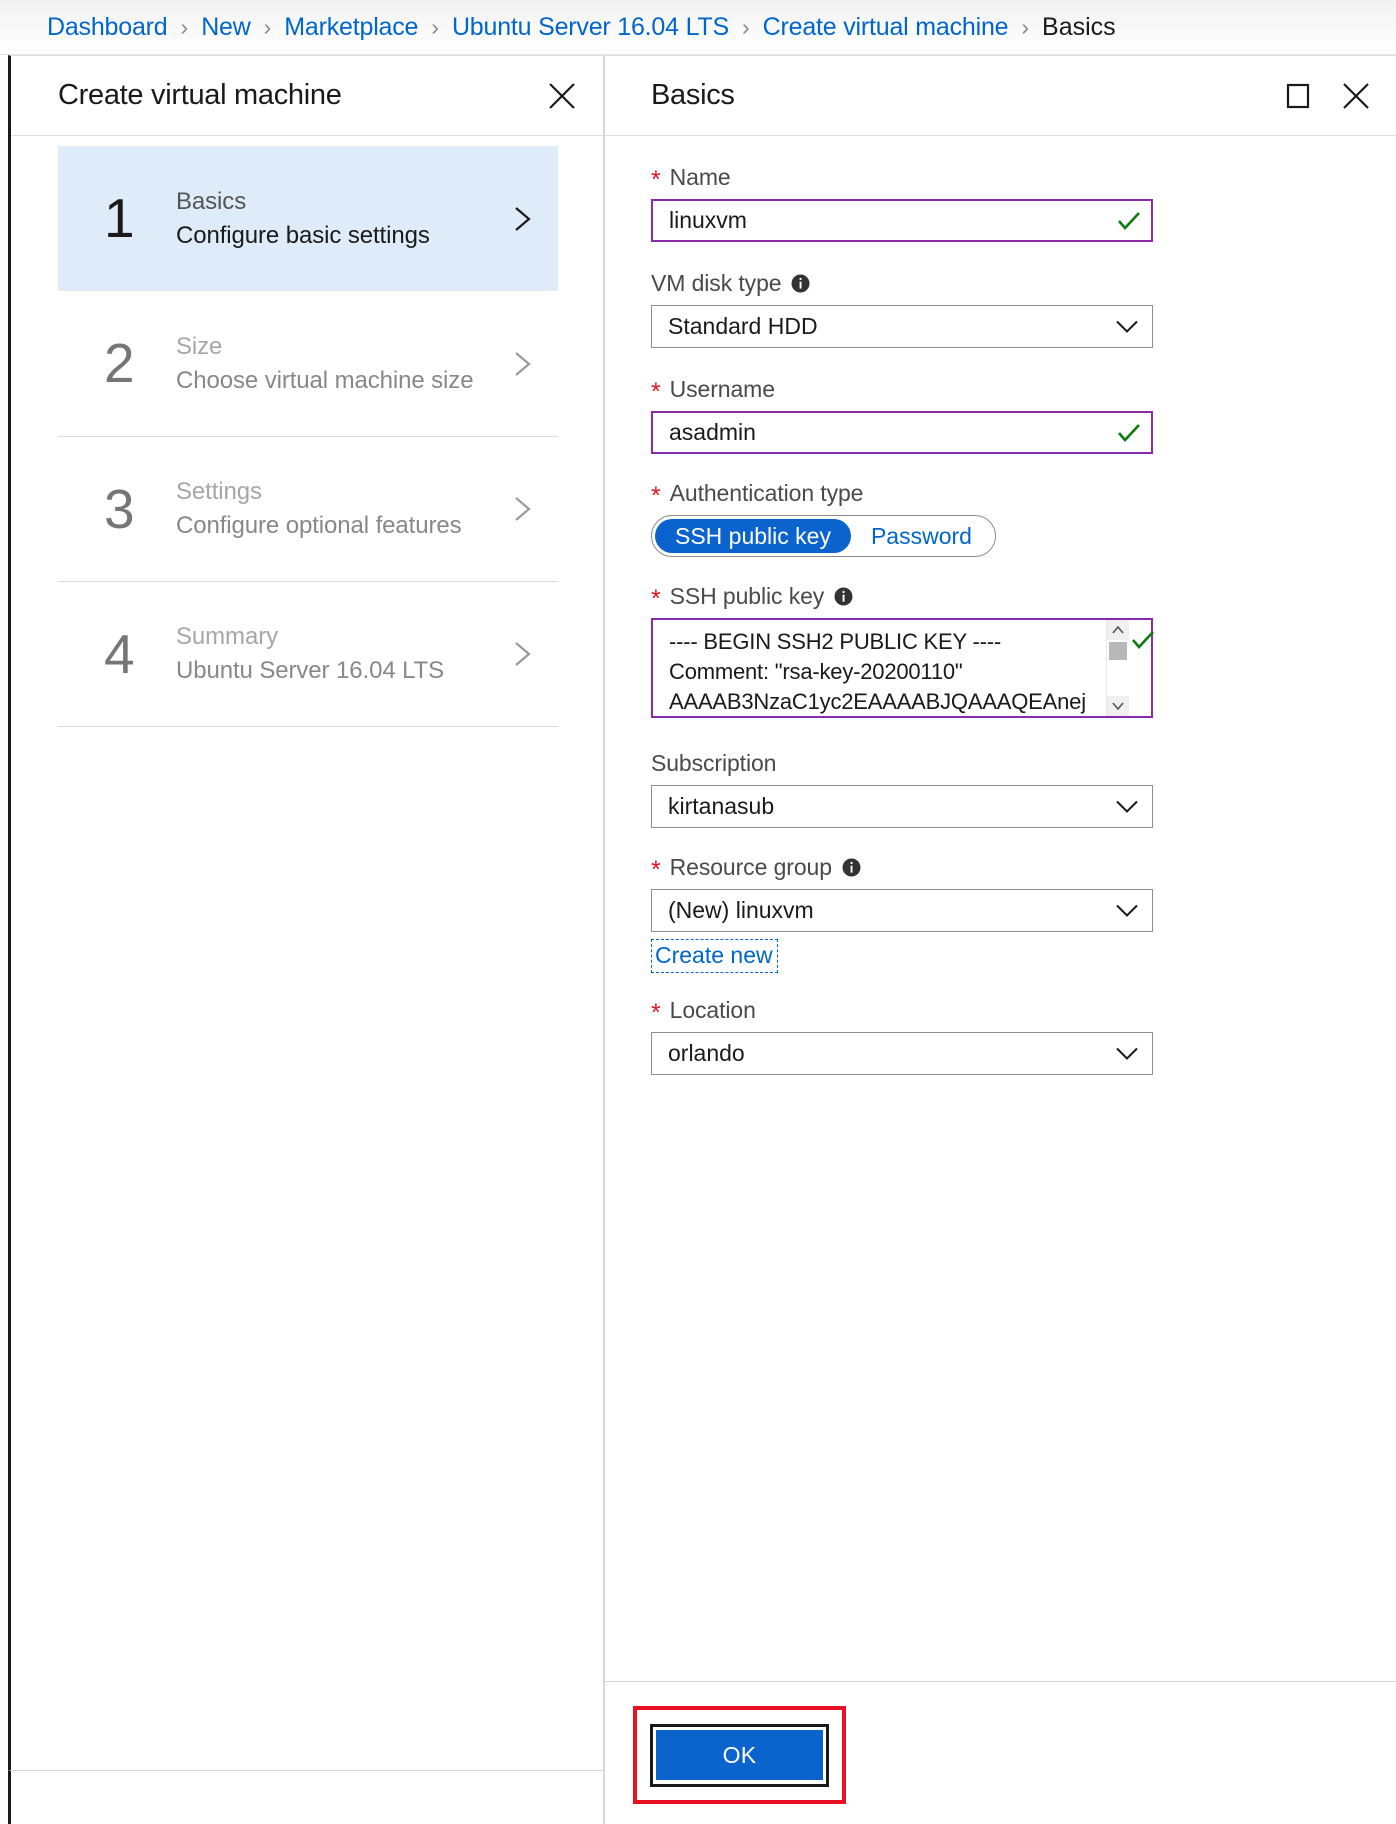  What do you see at coordinates (902, 1012) in the screenshot?
I see `field-label-location: * Location` at bounding box center [902, 1012].